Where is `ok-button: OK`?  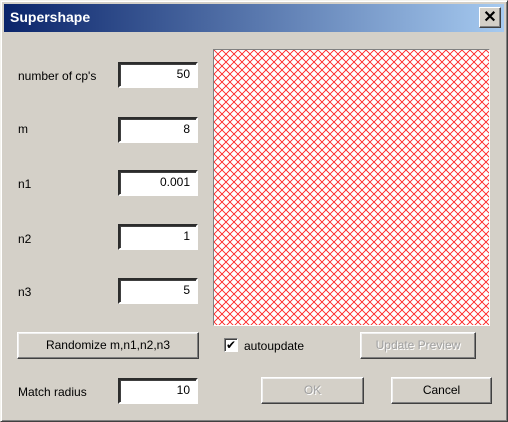
ok-button: OK is located at coordinates (312, 390).